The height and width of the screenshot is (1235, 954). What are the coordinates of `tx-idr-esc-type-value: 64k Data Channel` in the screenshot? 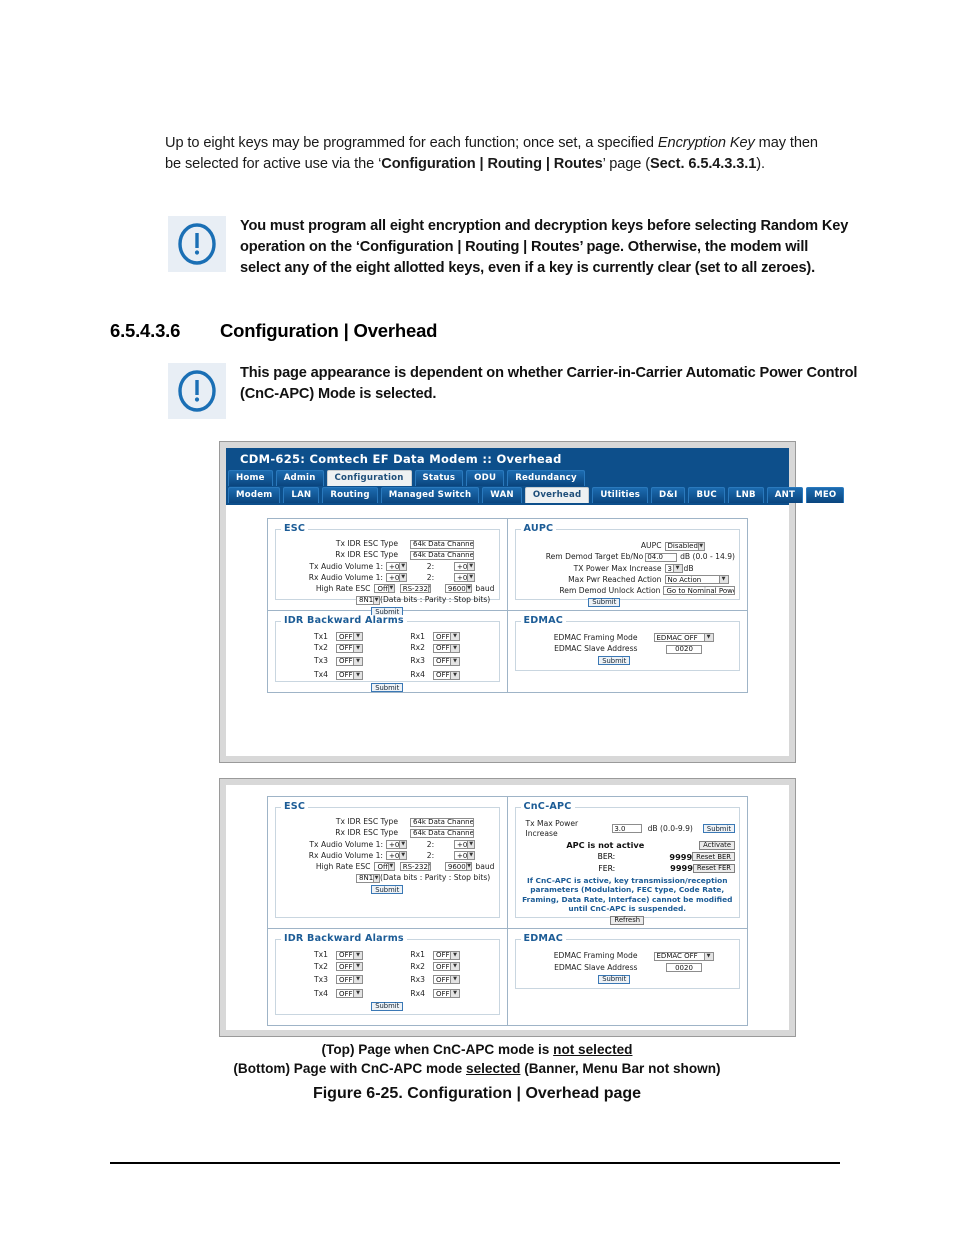 It's located at (443, 822).